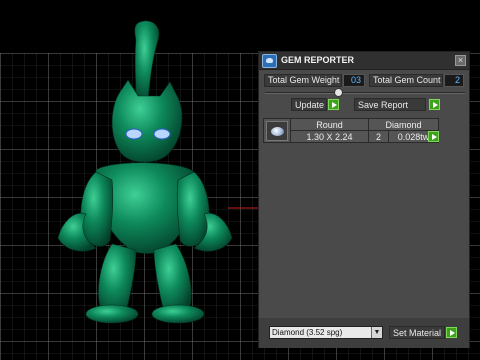  I want to click on material-select-value: Diamond (3.52 spg), so click(307, 332).